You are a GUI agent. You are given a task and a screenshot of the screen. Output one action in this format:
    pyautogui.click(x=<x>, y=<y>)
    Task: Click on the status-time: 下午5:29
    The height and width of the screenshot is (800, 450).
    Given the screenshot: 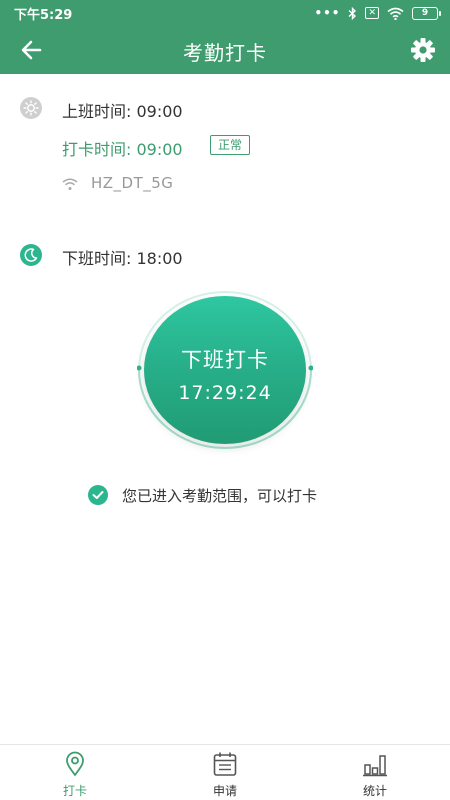 What is the action you would take?
    pyautogui.click(x=43, y=15)
    